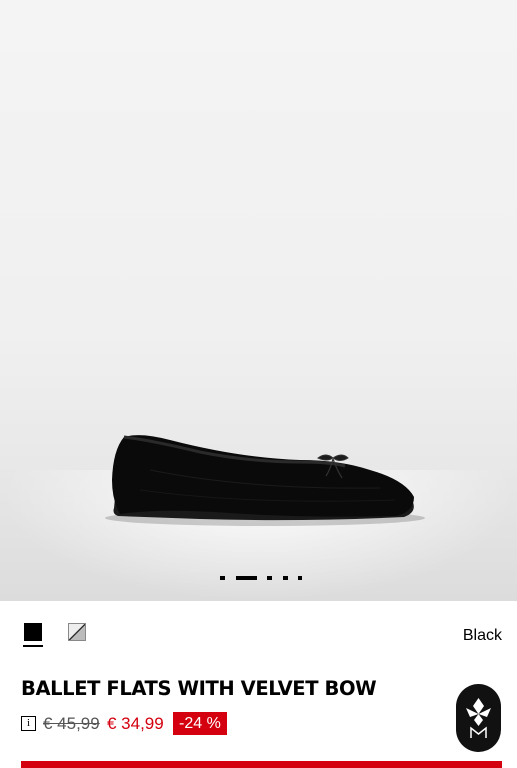  What do you see at coordinates (258, 578) in the screenshot?
I see `gallery-pagination` at bounding box center [258, 578].